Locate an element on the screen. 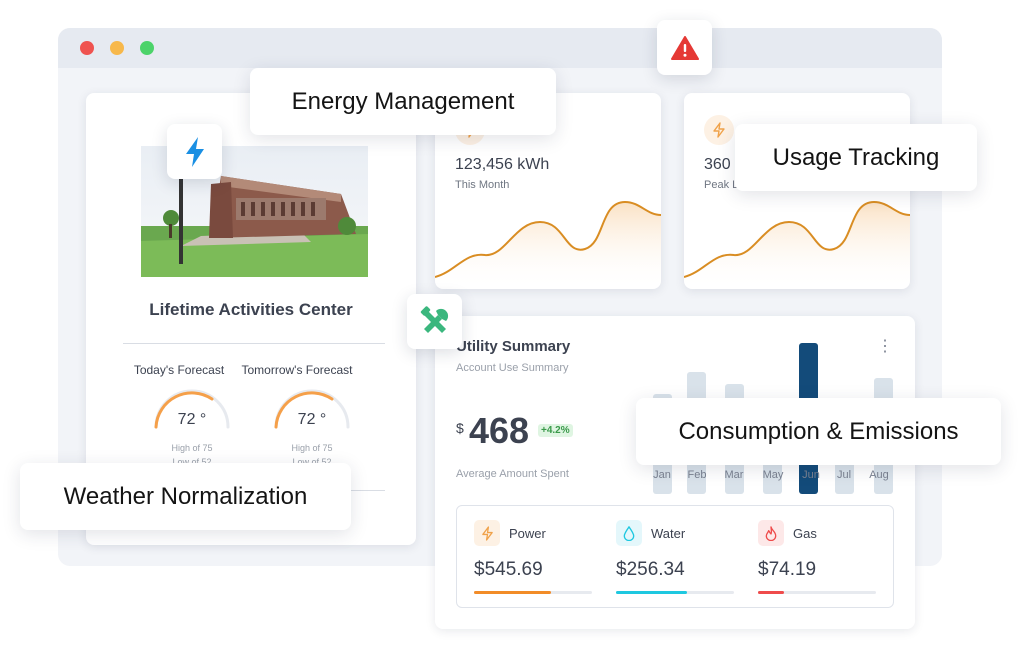 Image resolution: width=1021 pixels, height=648 pixels. water-progress is located at coordinates (675, 592).